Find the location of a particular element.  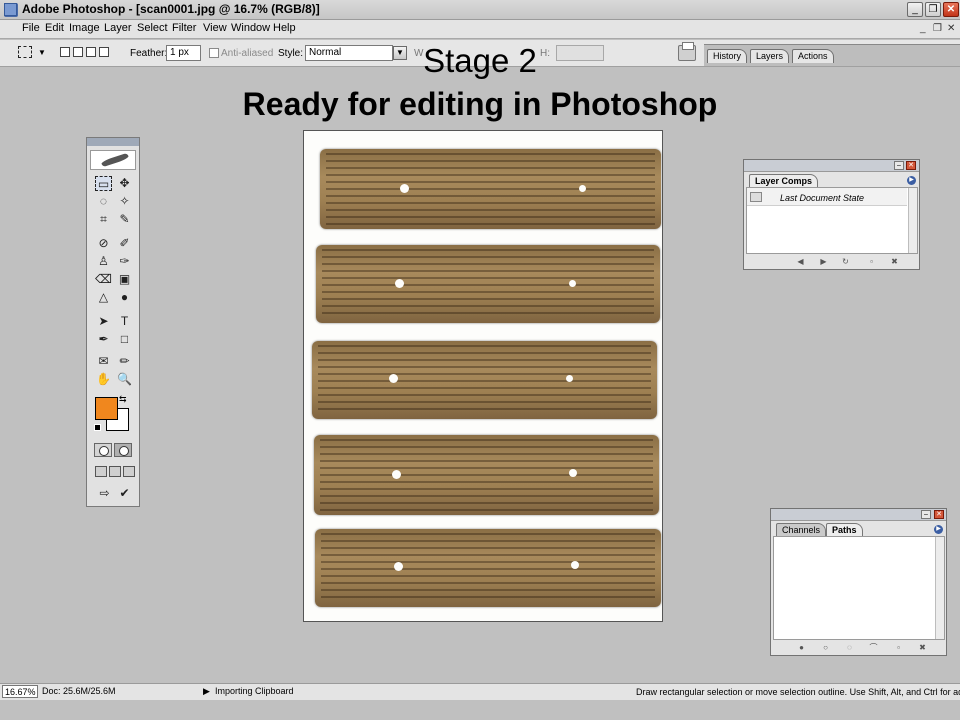

stroke-path-icon: ○ is located at coordinates (825, 647).